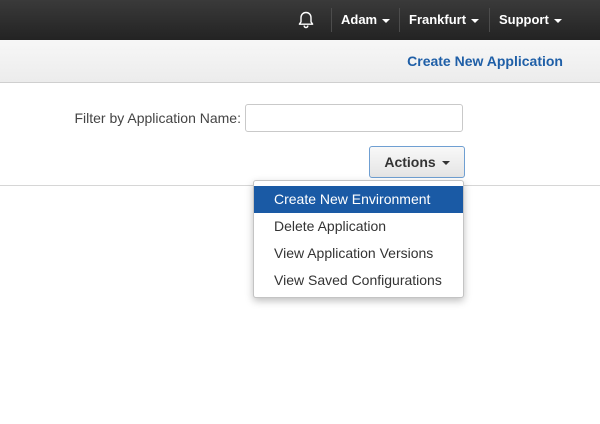 The image size is (600, 424). I want to click on actions-button-label: Actions, so click(410, 162).